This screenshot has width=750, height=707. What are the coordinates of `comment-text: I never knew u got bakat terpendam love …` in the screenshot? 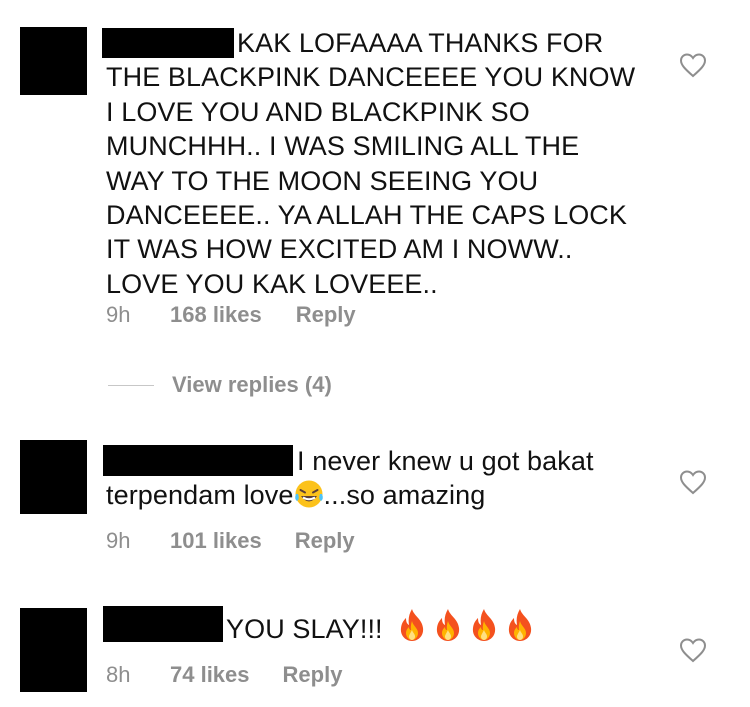 It's located at (350, 478).